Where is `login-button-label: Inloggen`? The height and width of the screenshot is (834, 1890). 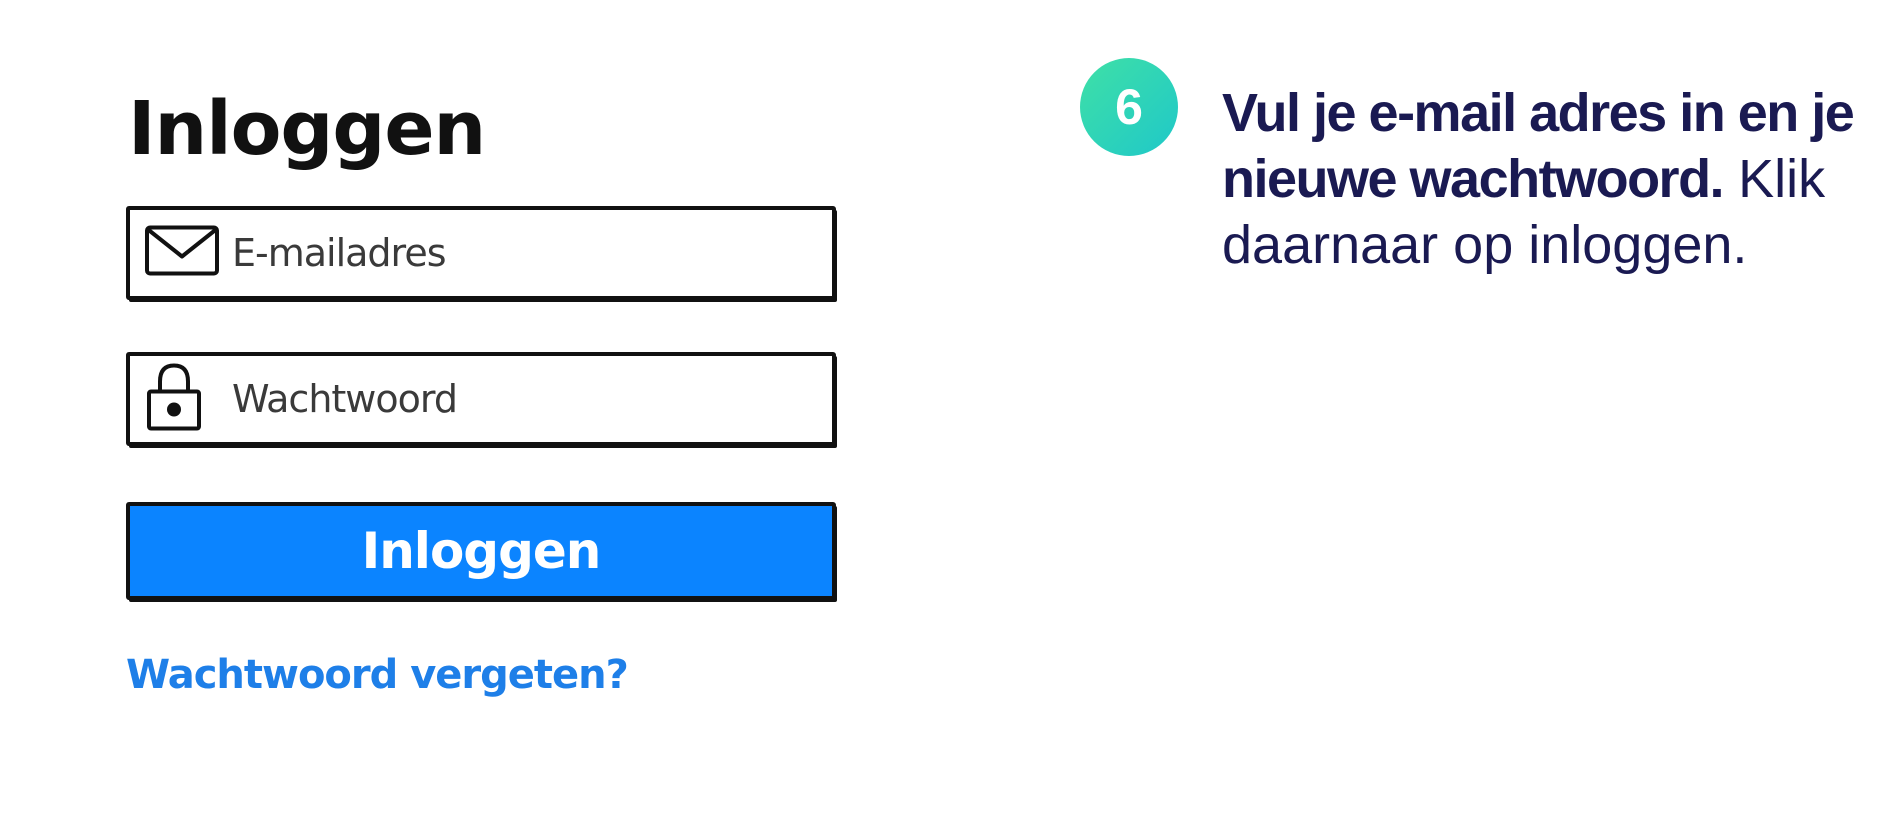 login-button-label: Inloggen is located at coordinates (481, 551).